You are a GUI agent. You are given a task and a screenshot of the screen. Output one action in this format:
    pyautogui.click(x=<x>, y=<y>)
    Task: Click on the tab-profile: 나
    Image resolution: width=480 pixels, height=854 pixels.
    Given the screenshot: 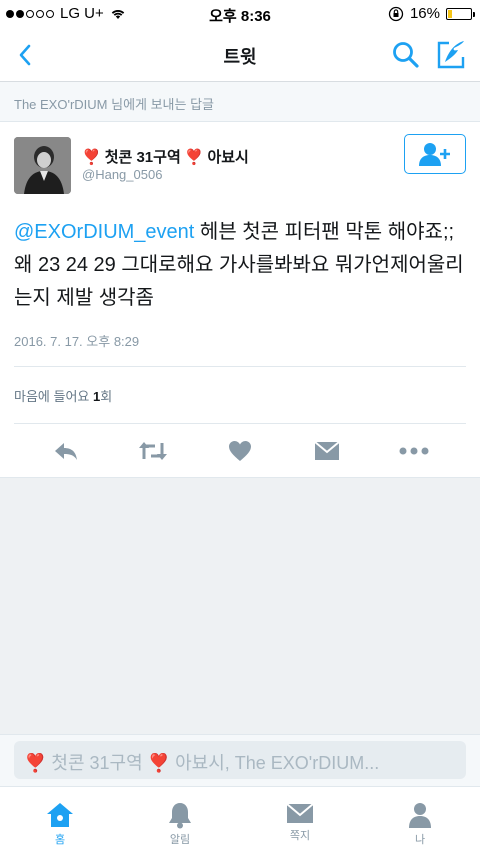 What is the action you would take?
    pyautogui.click(x=420, y=820)
    